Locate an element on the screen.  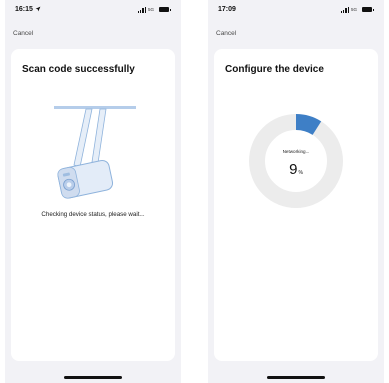
status-time: 17:09 is located at coordinates (227, 9).